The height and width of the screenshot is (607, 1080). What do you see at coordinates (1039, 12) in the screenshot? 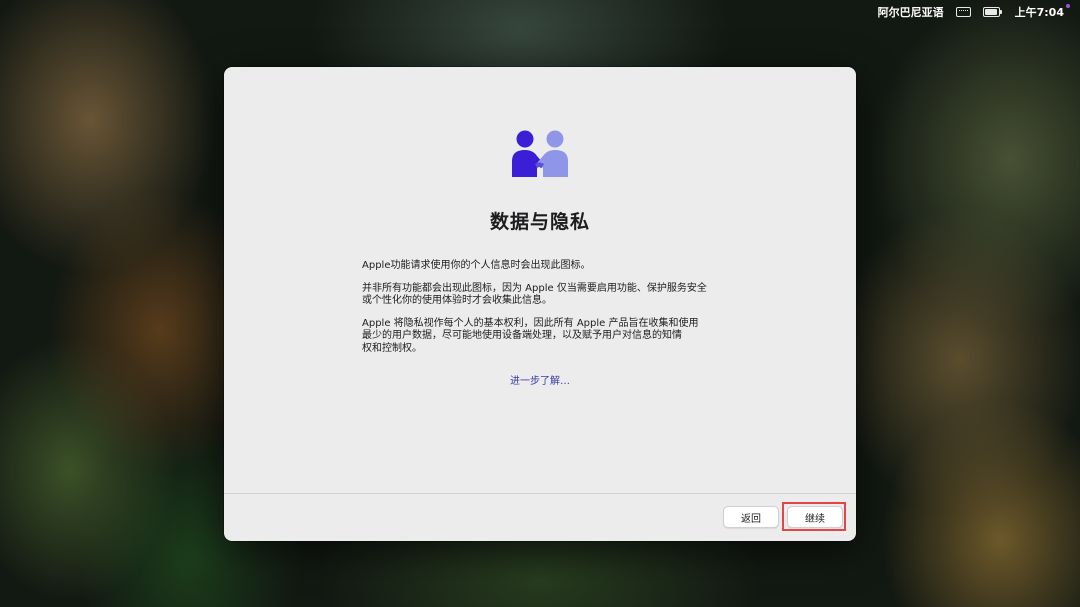
I see `menu-bar-clock: 上午7:04` at bounding box center [1039, 12].